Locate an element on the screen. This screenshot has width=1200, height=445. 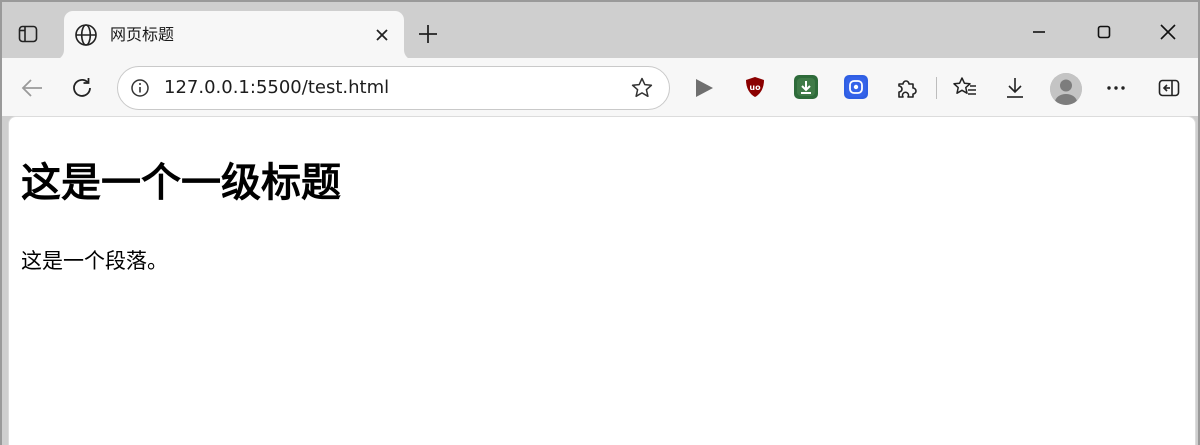
ublock-shield-icon: uo is located at coordinates (755, 87).